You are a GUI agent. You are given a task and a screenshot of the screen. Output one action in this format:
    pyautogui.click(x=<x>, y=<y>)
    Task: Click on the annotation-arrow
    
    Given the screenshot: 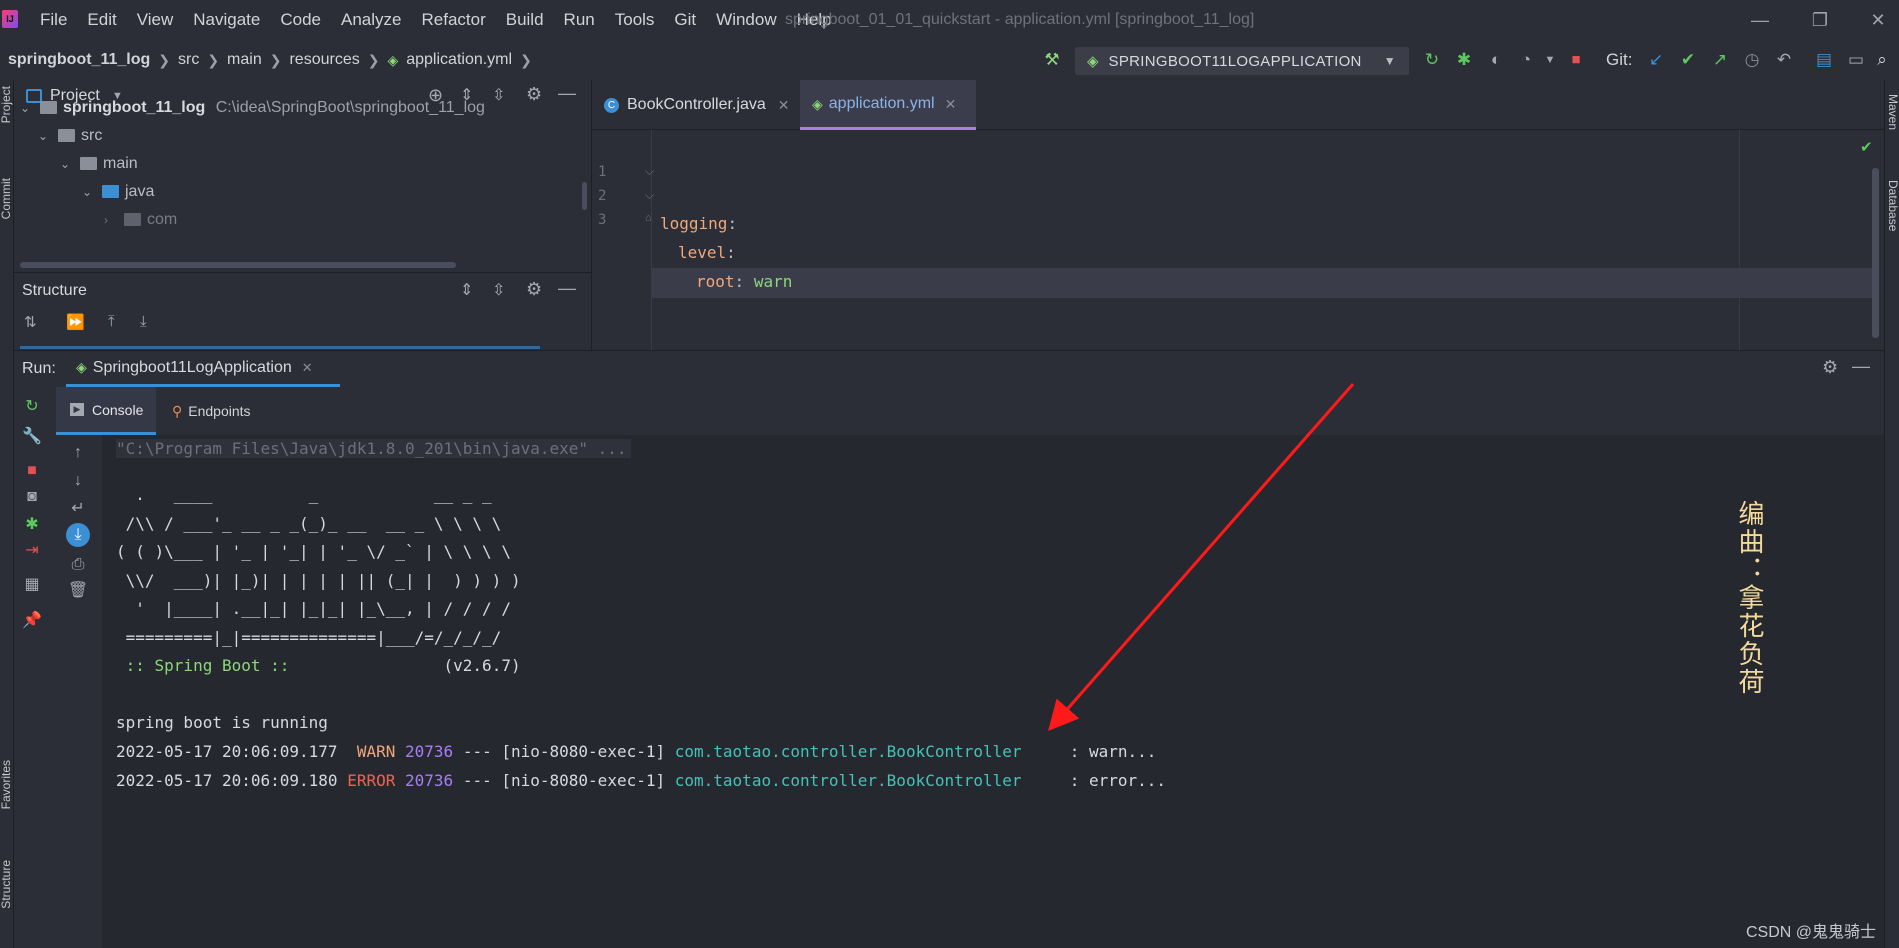 What is the action you would take?
    pyautogui.click(x=1201, y=557)
    